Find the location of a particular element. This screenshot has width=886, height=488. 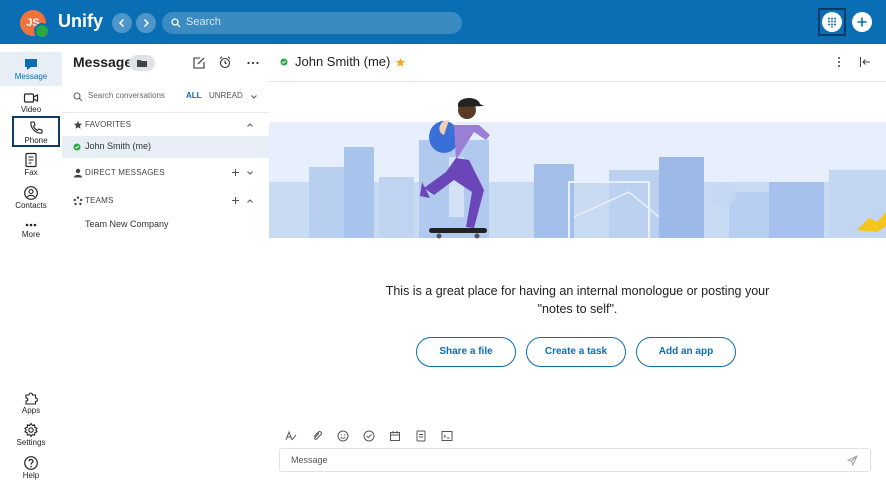

folder-icon is located at coordinates (142, 63).